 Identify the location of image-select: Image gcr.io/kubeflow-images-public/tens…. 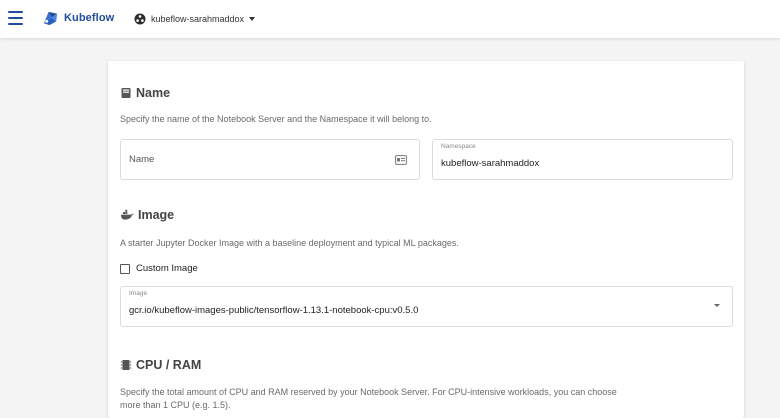
(426, 306).